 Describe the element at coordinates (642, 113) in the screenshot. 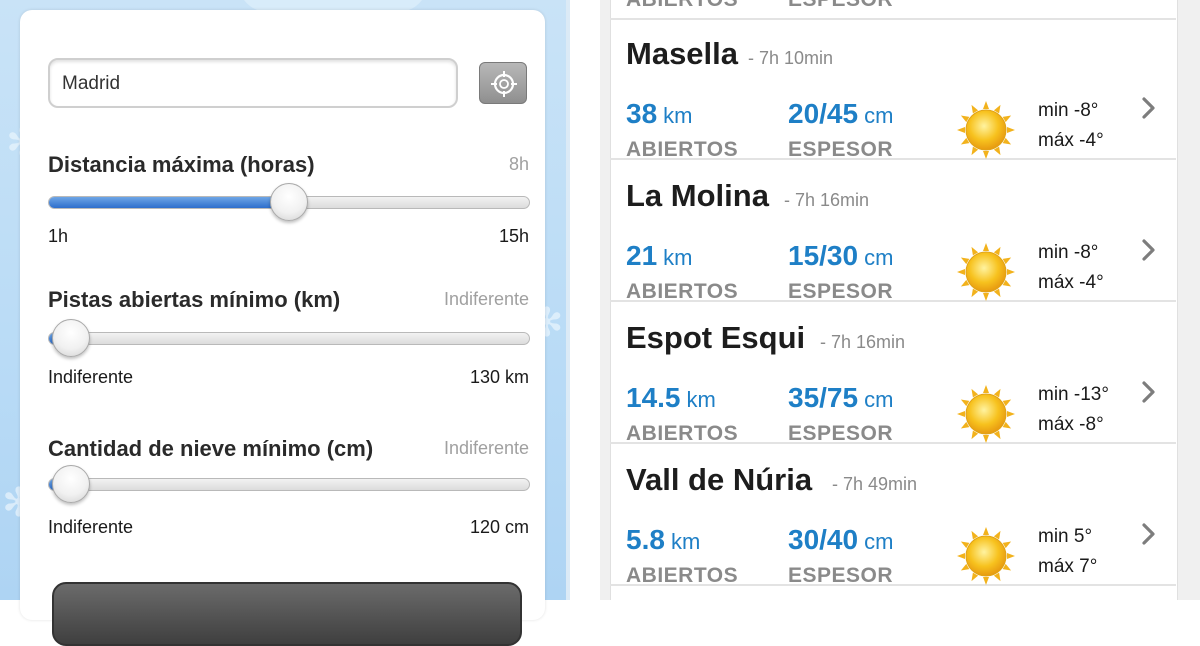

I see `km-number: 38` at that location.